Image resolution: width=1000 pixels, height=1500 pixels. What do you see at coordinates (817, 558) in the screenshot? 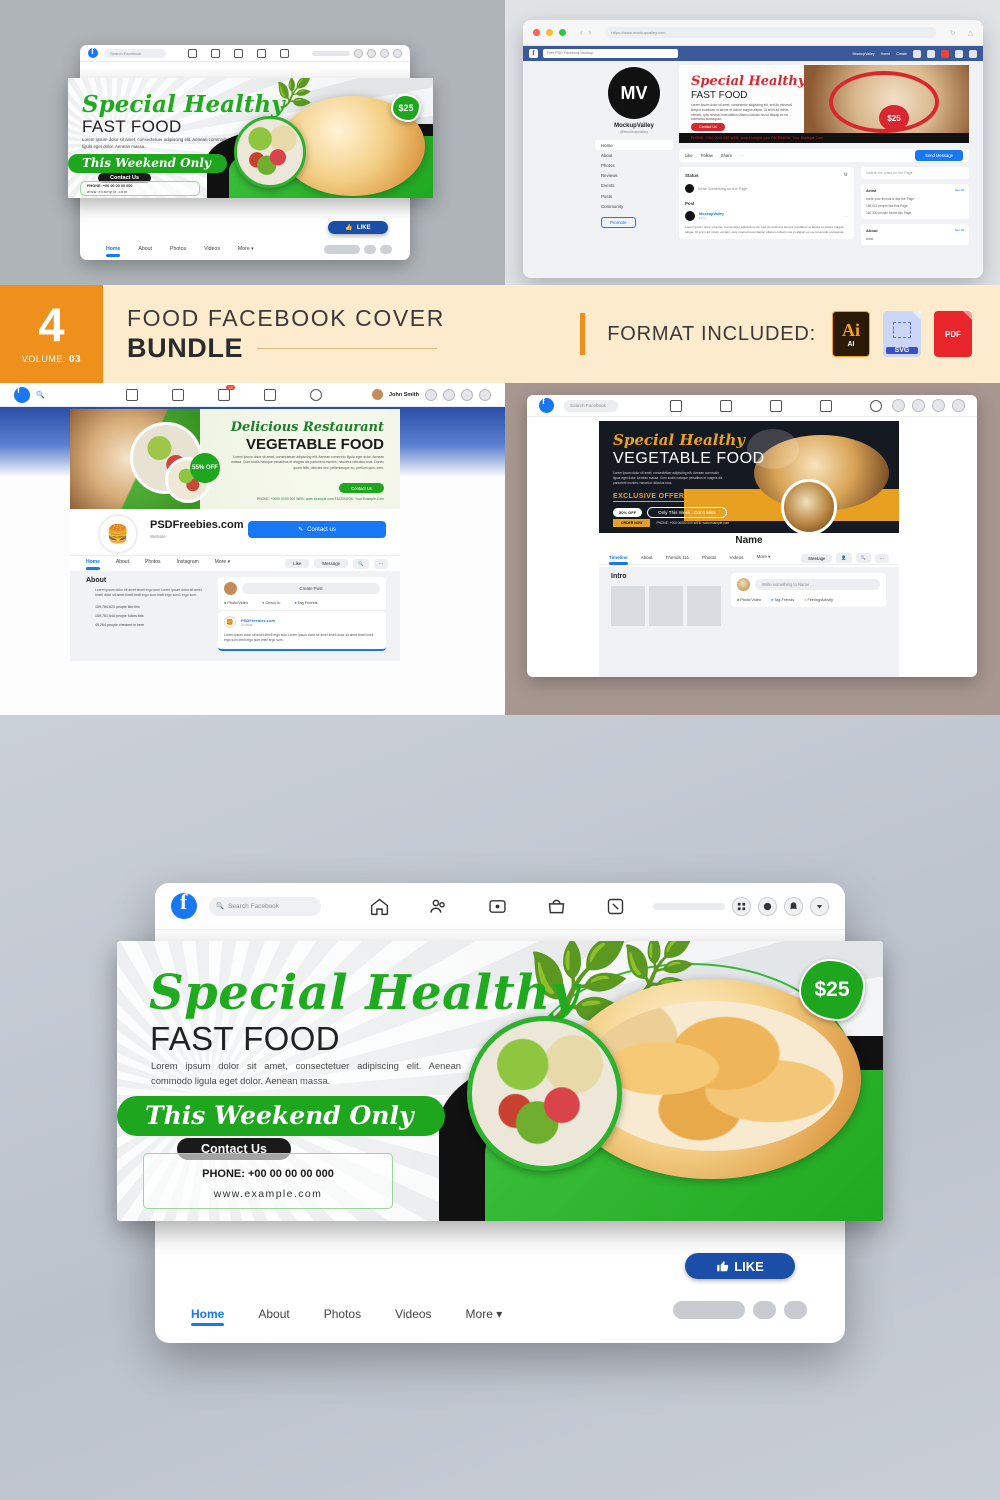
I see `message-button: Message` at bounding box center [817, 558].